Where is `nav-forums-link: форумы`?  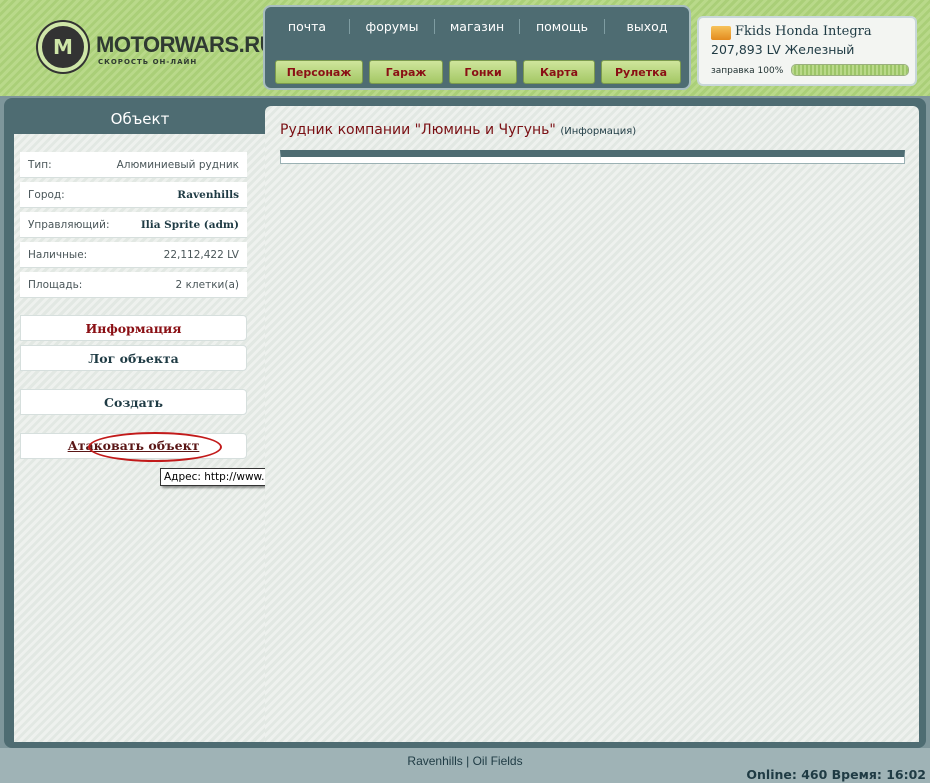 nav-forums-link: форумы is located at coordinates (391, 26).